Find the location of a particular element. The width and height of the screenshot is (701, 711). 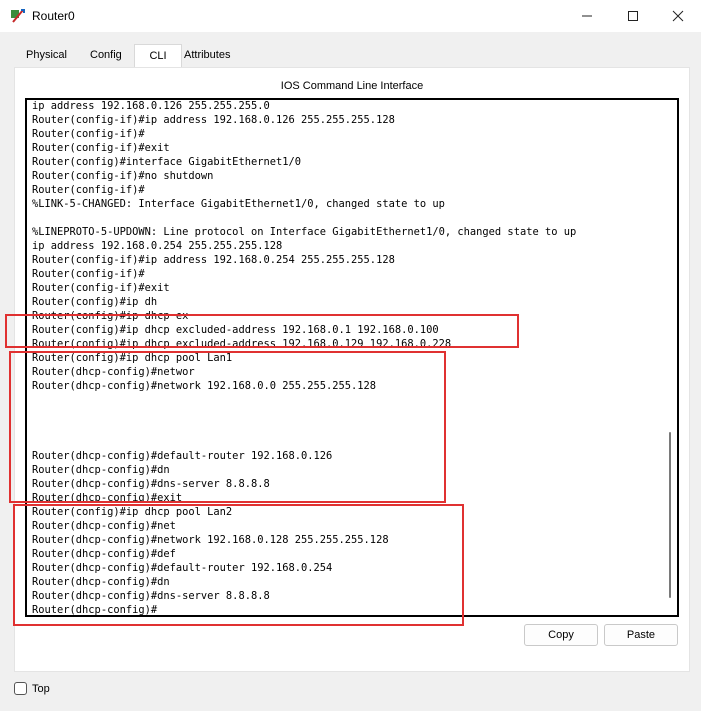

title-bar: Router0 is located at coordinates (350, 16).